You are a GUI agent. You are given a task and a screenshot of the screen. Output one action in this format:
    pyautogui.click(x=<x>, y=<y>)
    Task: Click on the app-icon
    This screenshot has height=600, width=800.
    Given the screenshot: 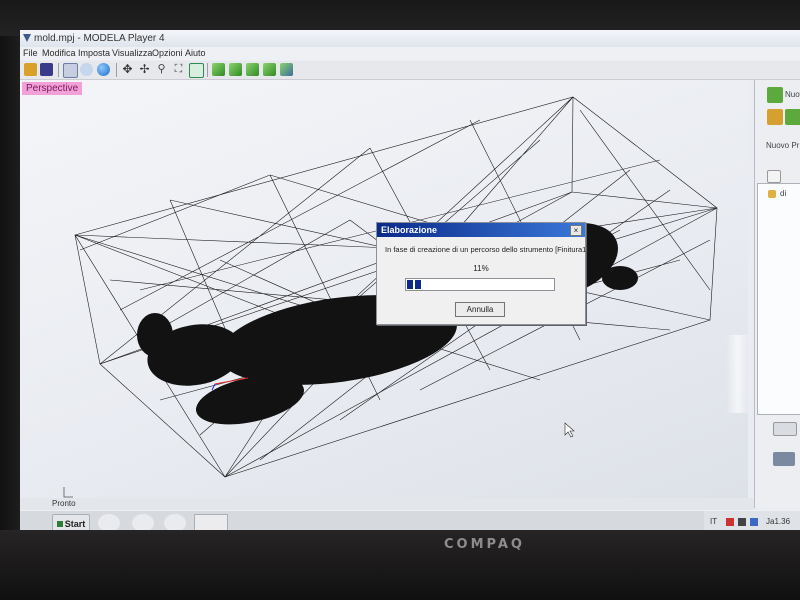 What is the action you would take?
    pyautogui.click(x=27, y=38)
    